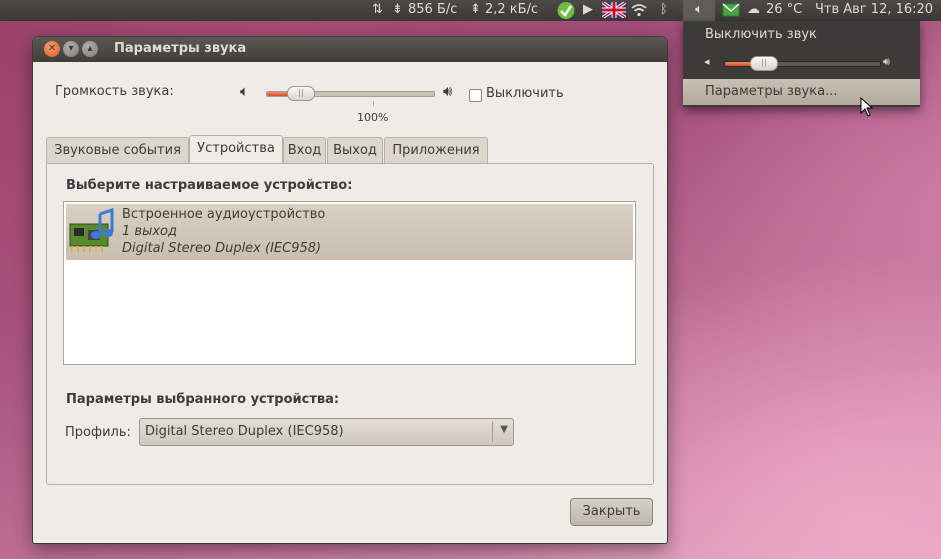  I want to click on tab-sound-events: Звуковые события, so click(117, 150).